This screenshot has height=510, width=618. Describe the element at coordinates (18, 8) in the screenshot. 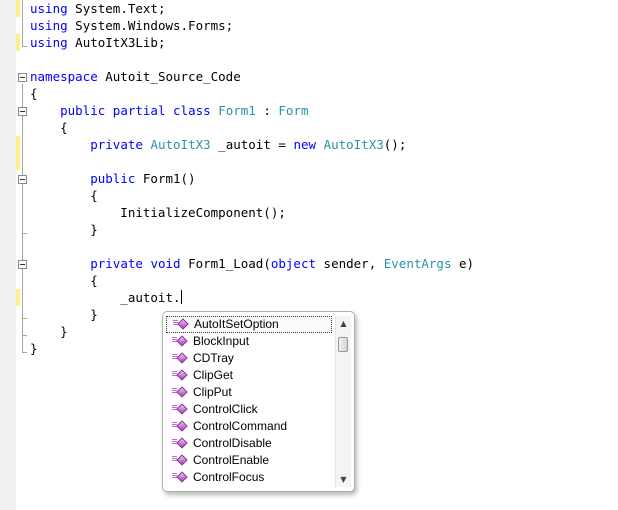

I see `changed-line-marker` at that location.